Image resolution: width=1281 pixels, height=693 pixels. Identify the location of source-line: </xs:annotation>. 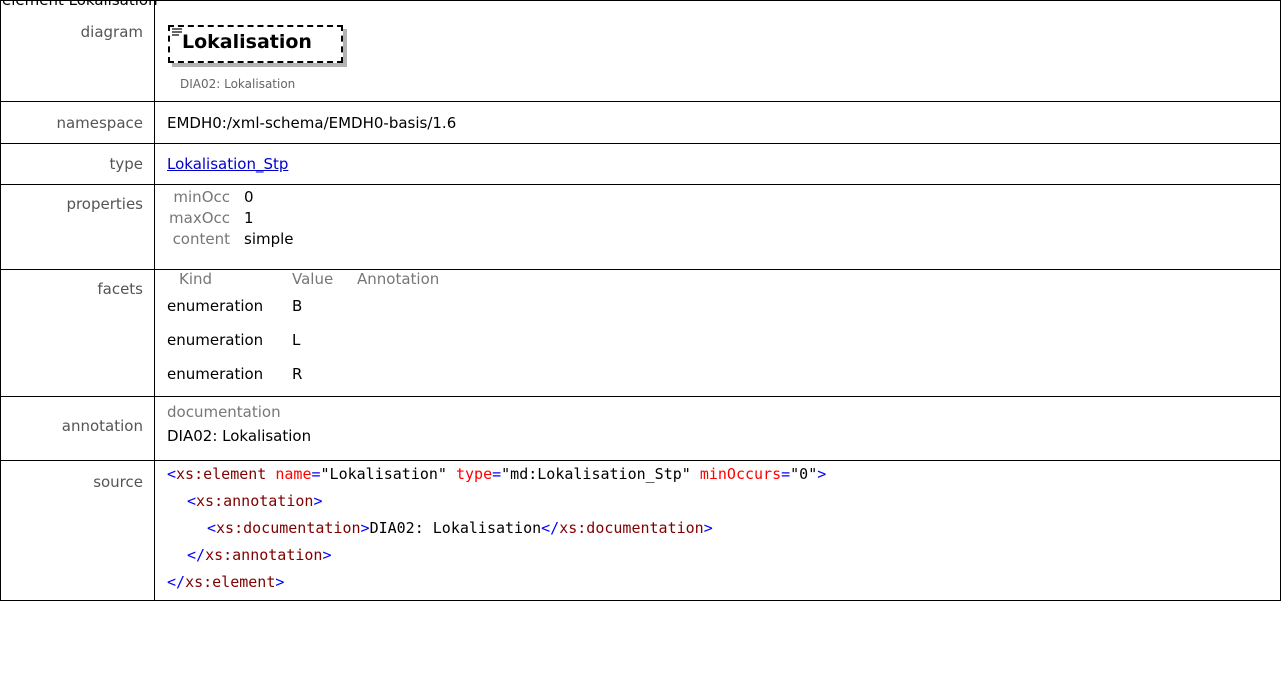
(259, 555).